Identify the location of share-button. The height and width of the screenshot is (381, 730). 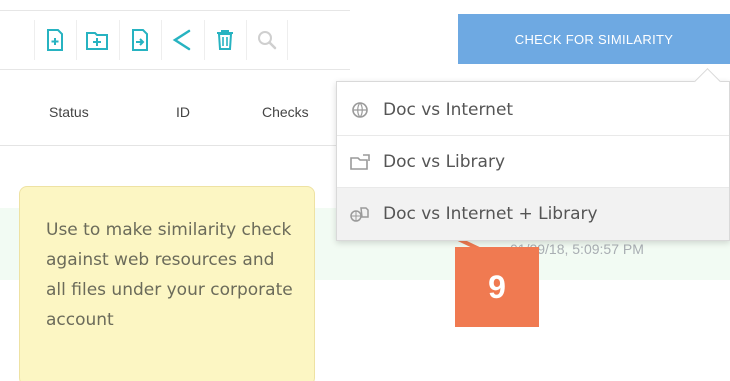
(181, 40).